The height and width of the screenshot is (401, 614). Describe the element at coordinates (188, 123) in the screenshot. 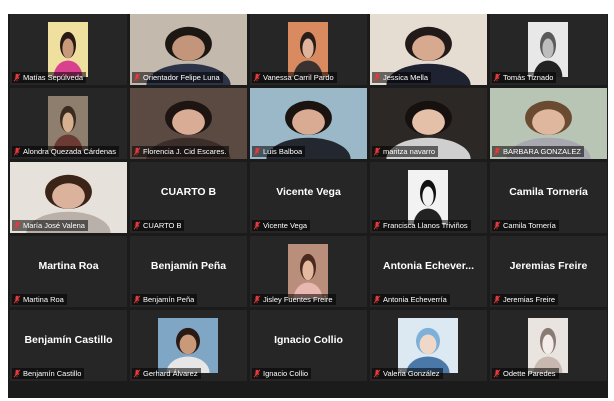

I see `participant-tile: Florencia J. Cid Escares.` at that location.